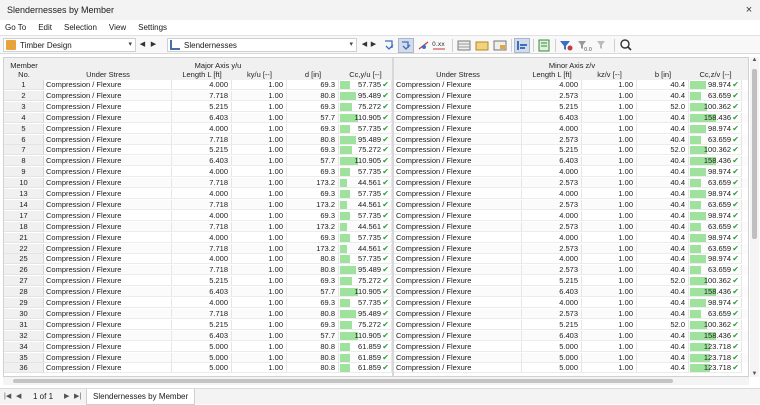  What do you see at coordinates (202, 281) in the screenshot?
I see `length-cell: 5.215` at bounding box center [202, 281].